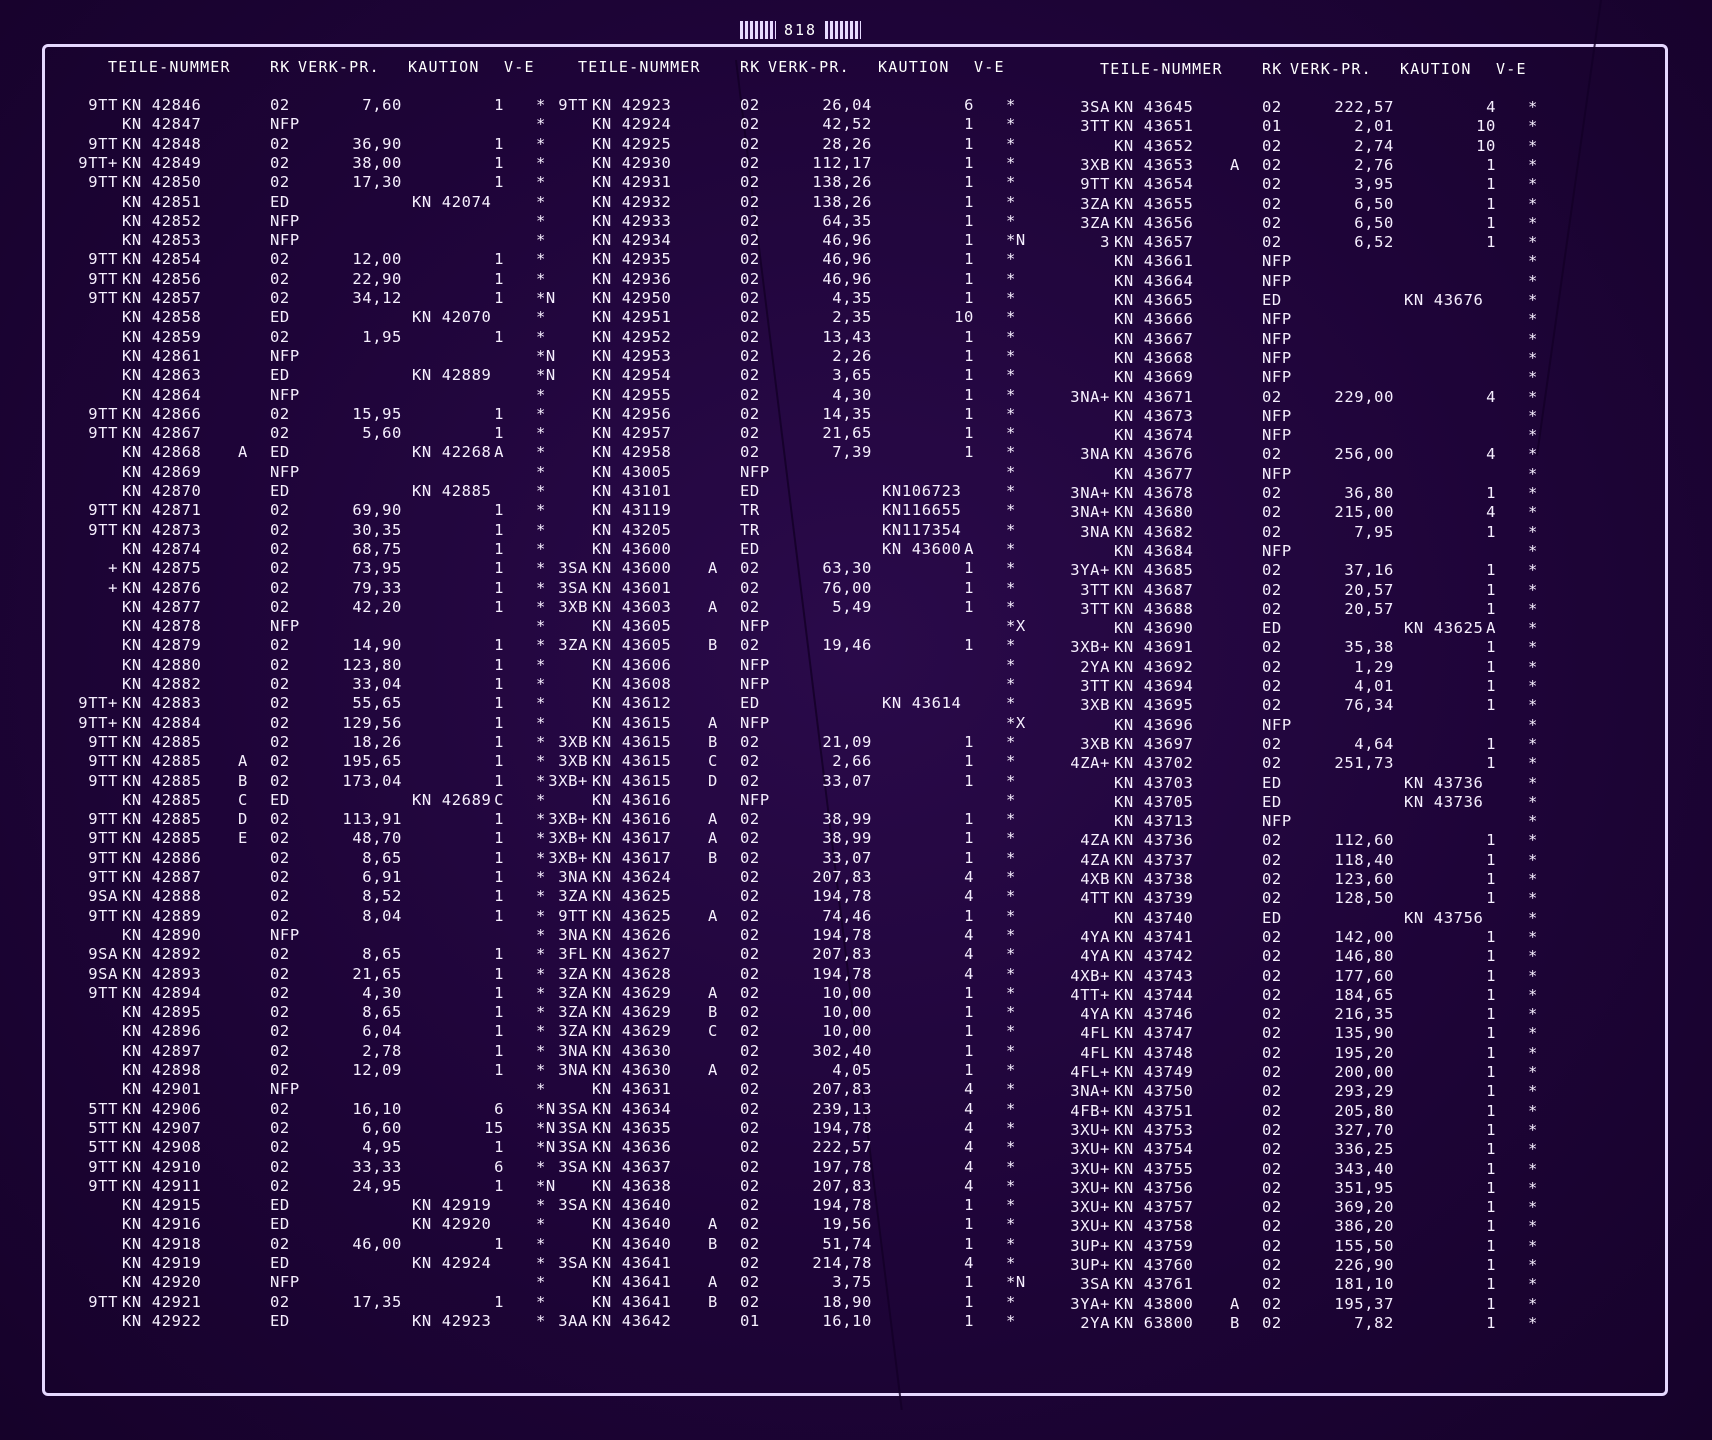  What do you see at coordinates (1090, 994) in the screenshot?
I see `model-prefix: 4TT+` at bounding box center [1090, 994].